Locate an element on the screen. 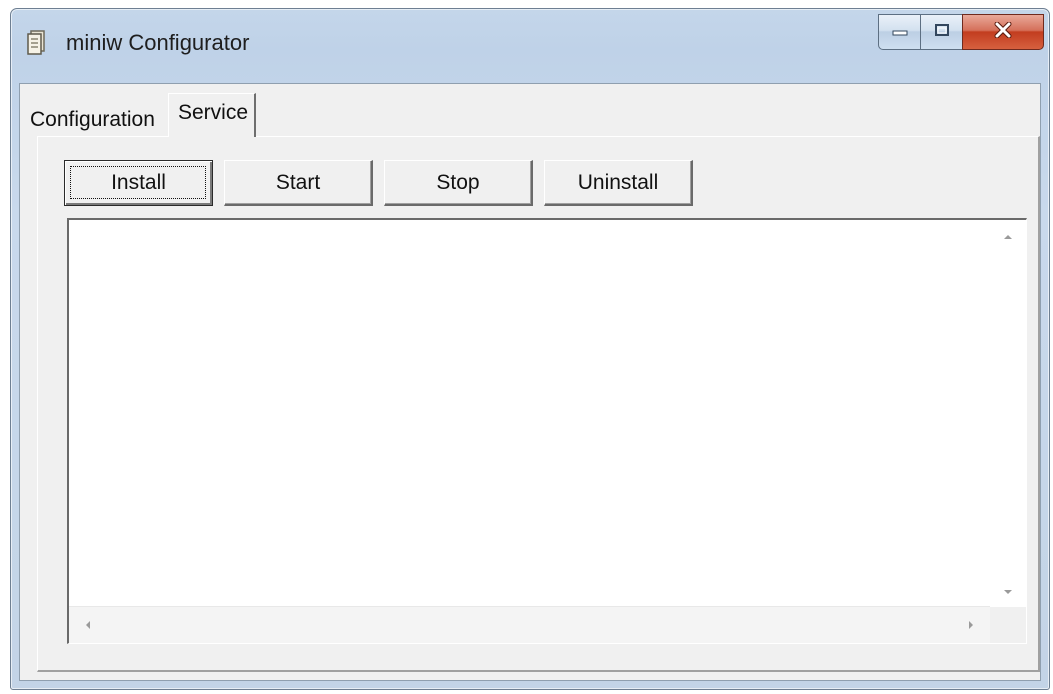 This screenshot has height=694, width=1053. minimize-button is located at coordinates (899, 32).